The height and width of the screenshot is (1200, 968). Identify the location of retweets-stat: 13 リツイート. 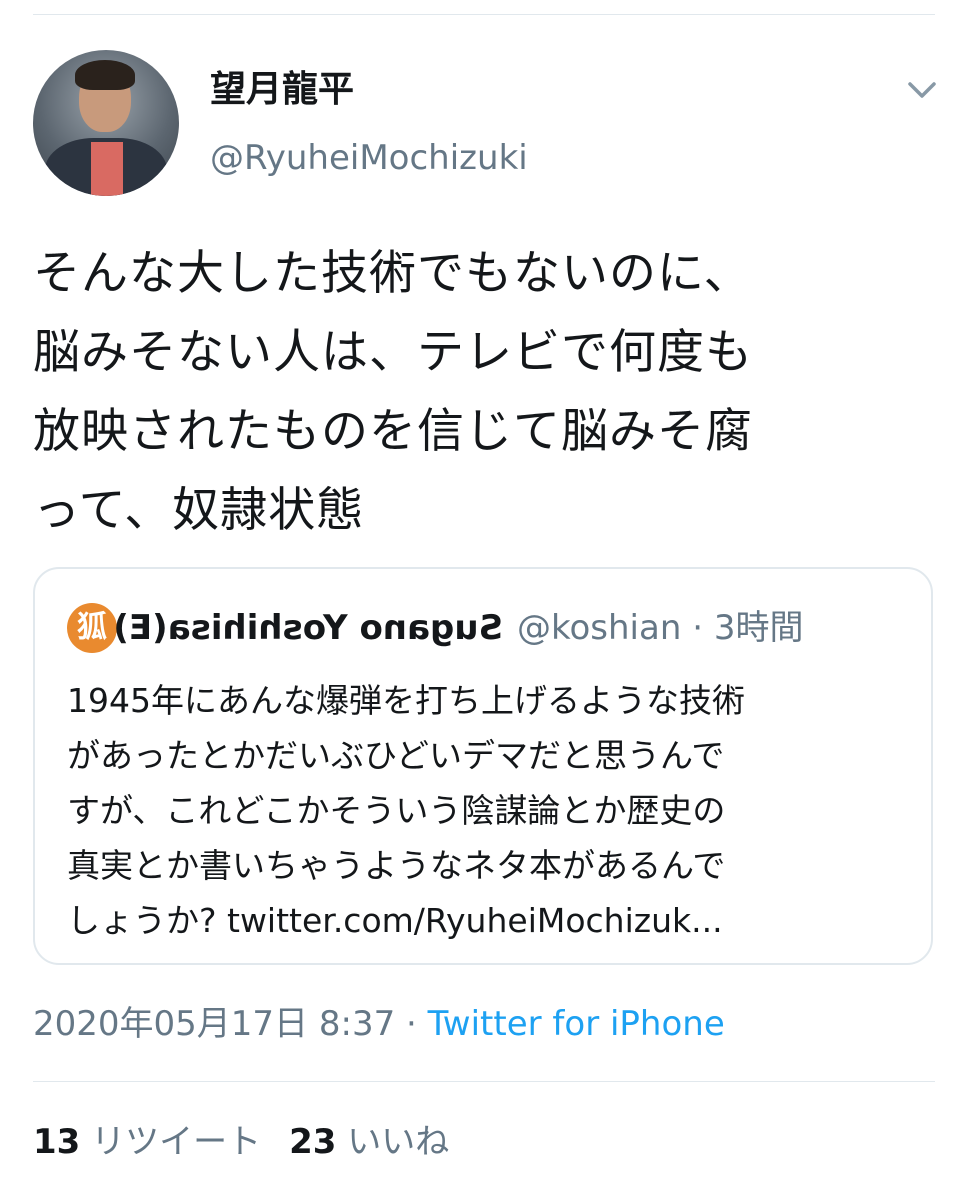
(147, 1142).